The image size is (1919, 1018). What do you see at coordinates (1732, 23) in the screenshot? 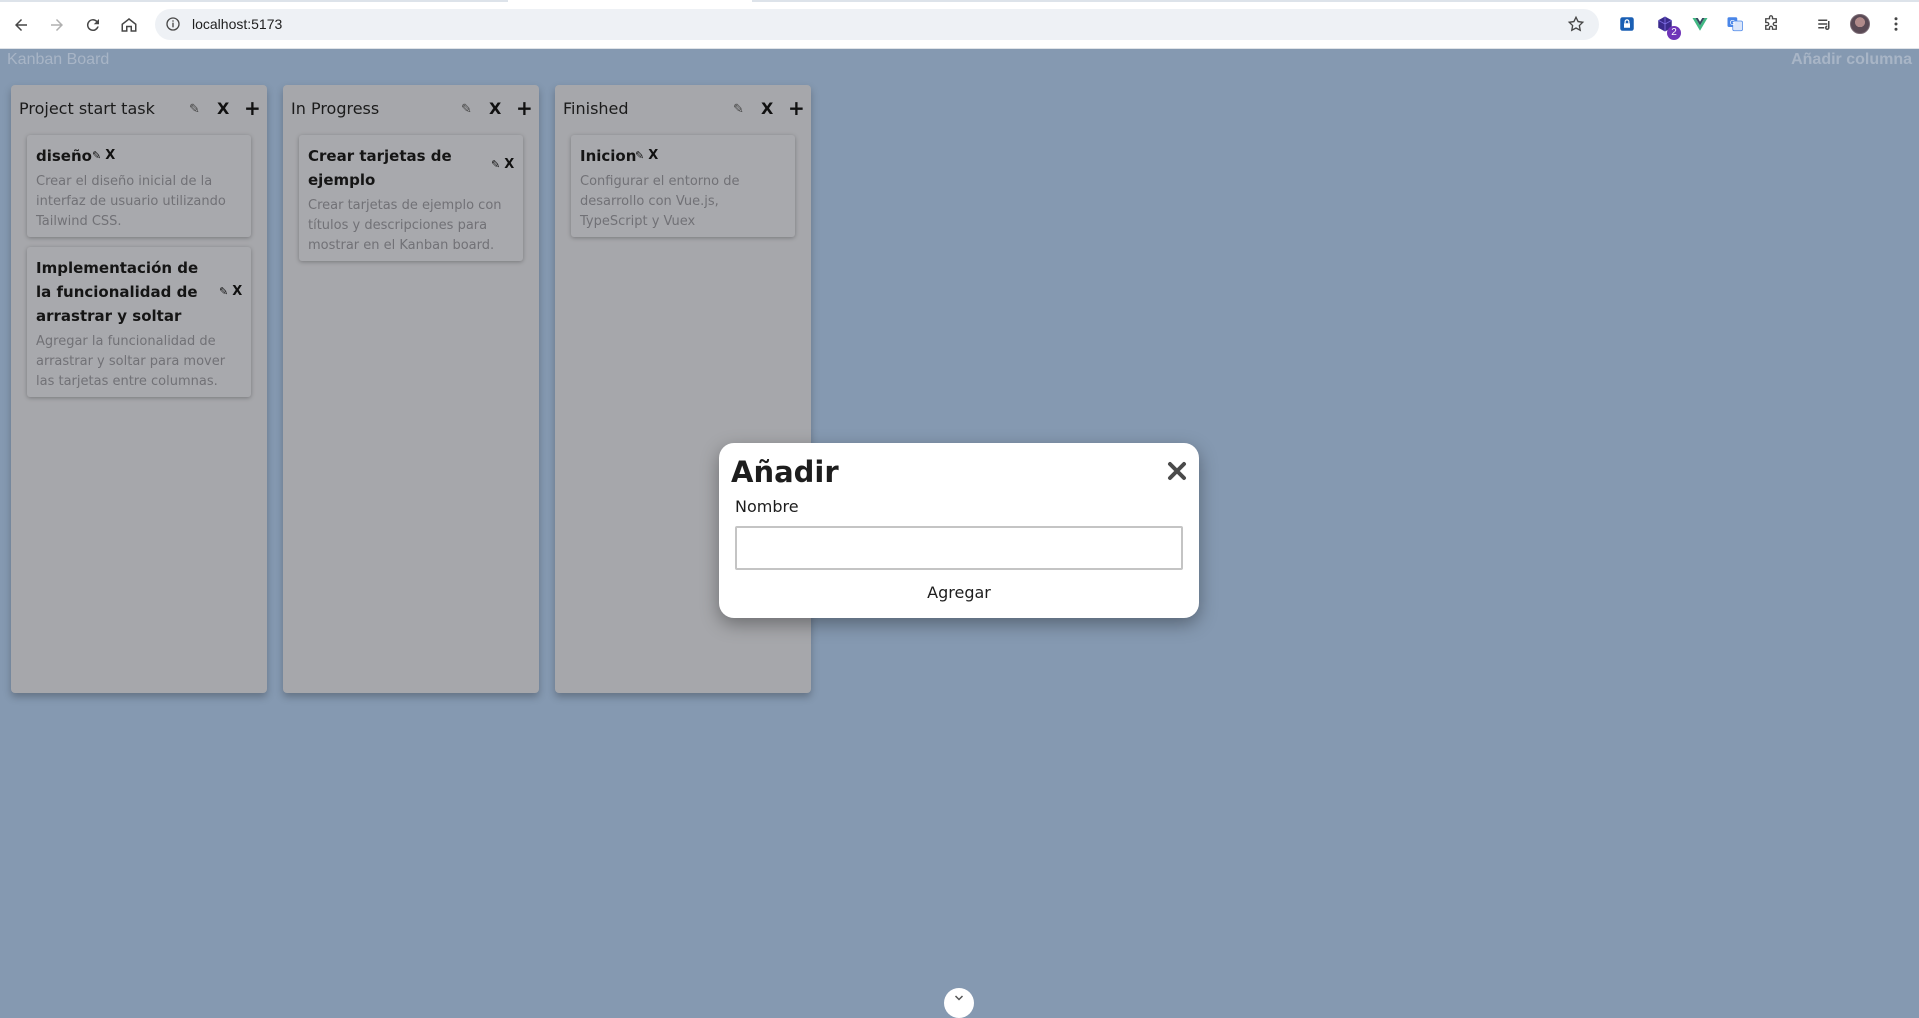
I see `svg-text: G` at bounding box center [1732, 23].